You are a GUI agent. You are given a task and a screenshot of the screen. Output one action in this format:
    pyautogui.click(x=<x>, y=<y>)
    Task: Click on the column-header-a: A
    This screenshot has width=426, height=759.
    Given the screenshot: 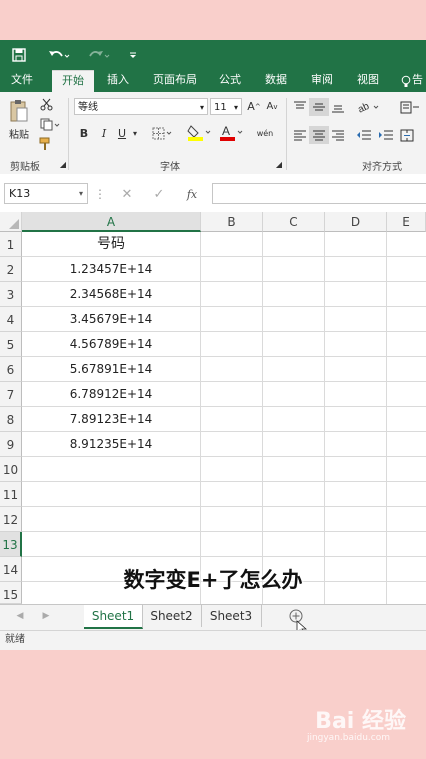 What is the action you would take?
    pyautogui.click(x=111, y=222)
    